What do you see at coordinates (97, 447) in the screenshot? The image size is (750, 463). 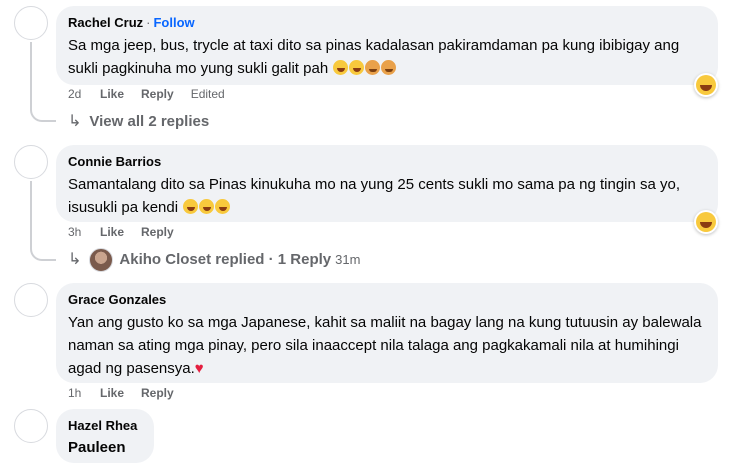 I see `comment-text-body: Pauleen` at bounding box center [97, 447].